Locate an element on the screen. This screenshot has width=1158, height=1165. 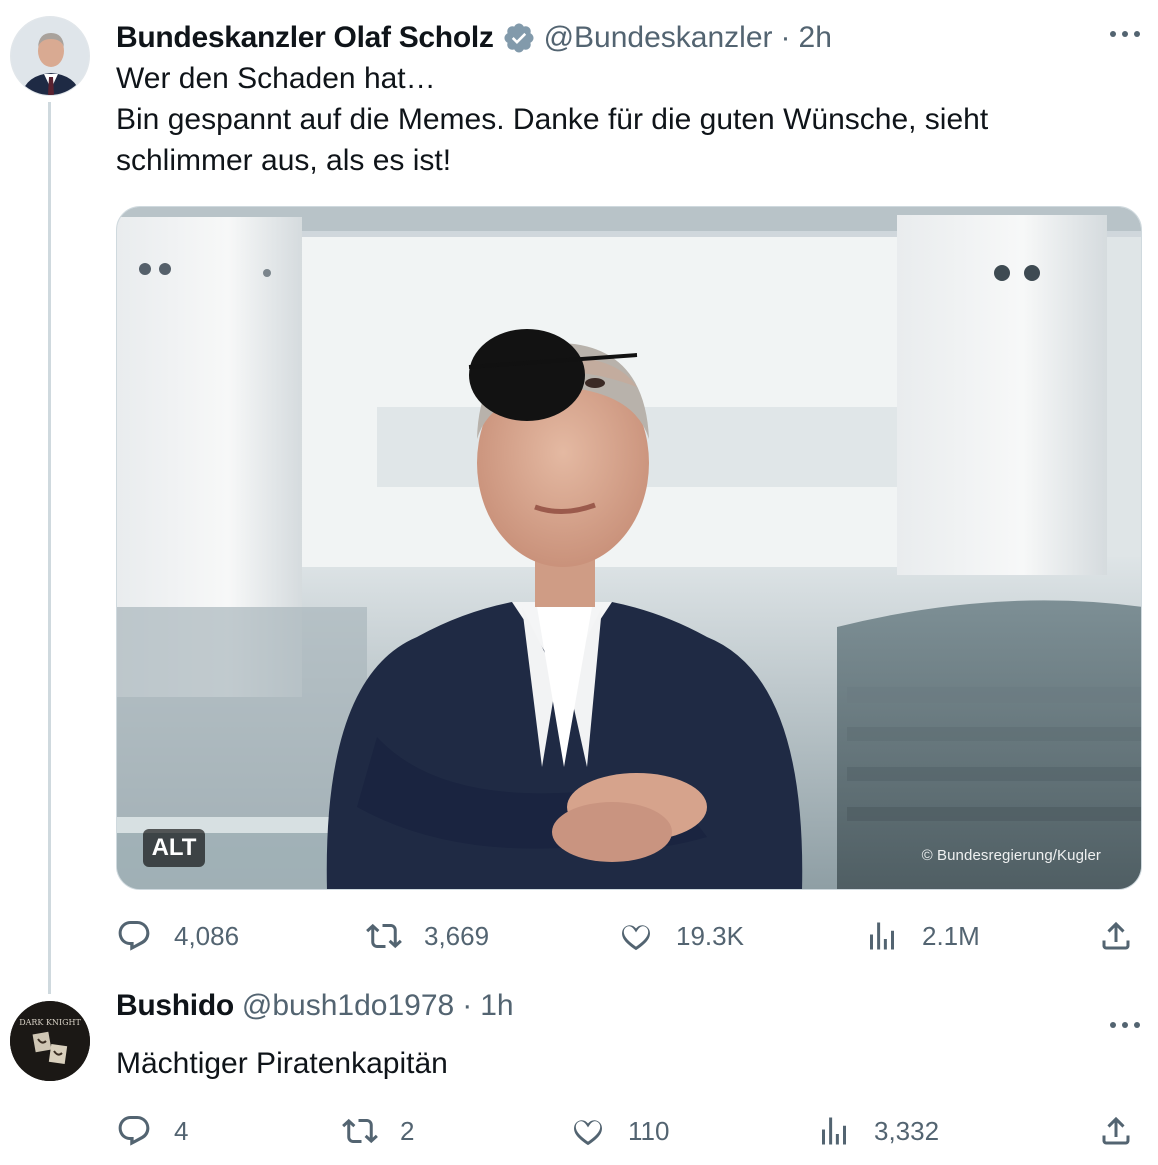
reply-text-line: Mächtiger Piratenkapitän is located at coordinates (282, 1063).